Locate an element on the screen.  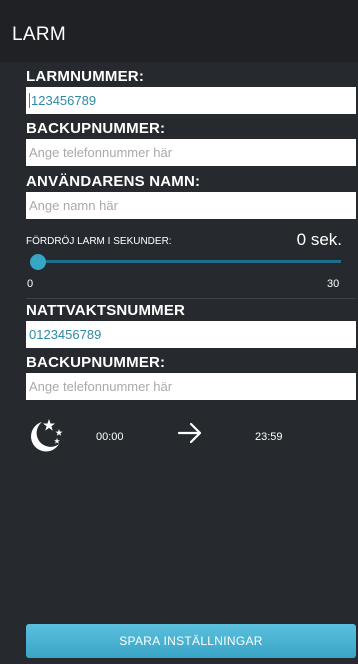
backup-number-2-label: BACKUPNUMMER: is located at coordinates (96, 362).